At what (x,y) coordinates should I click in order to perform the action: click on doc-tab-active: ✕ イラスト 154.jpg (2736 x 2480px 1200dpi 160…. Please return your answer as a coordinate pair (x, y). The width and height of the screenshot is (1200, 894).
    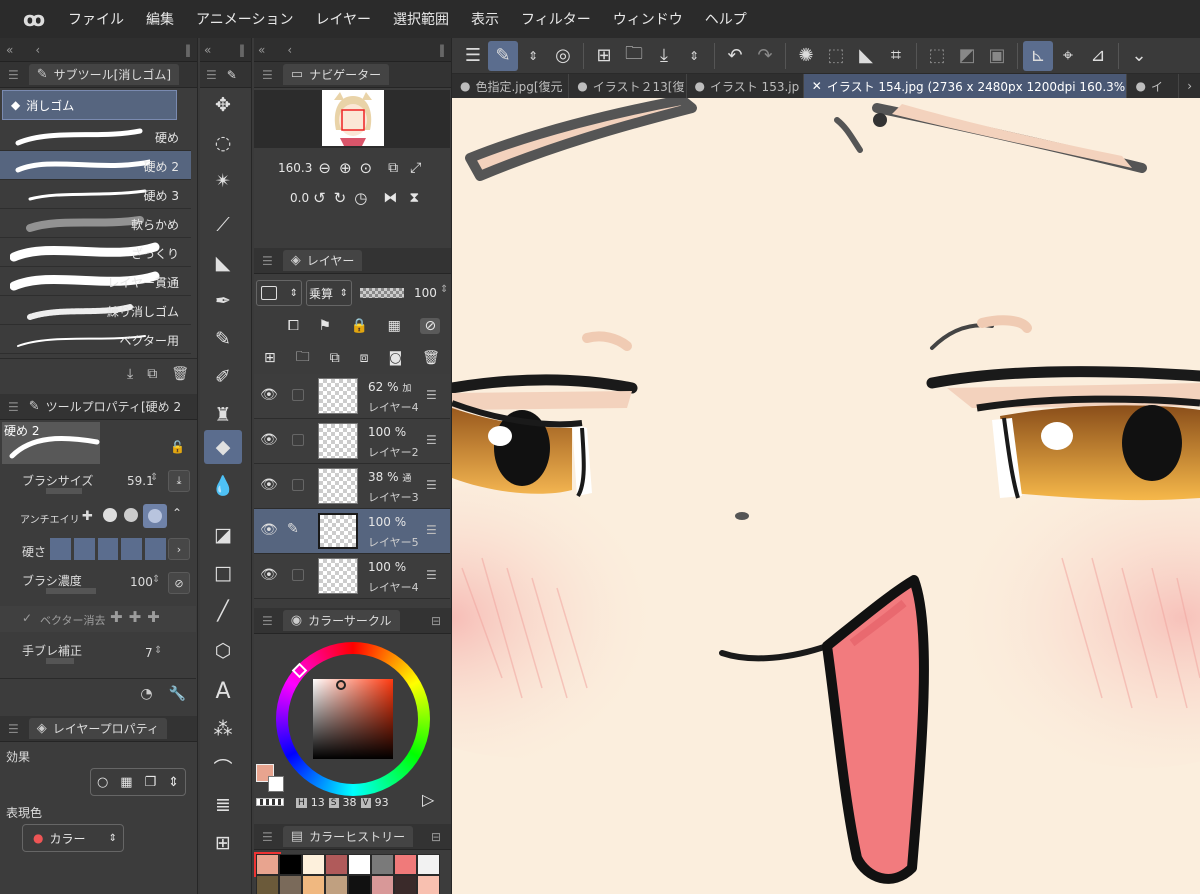
    Looking at the image, I should click on (965, 86).